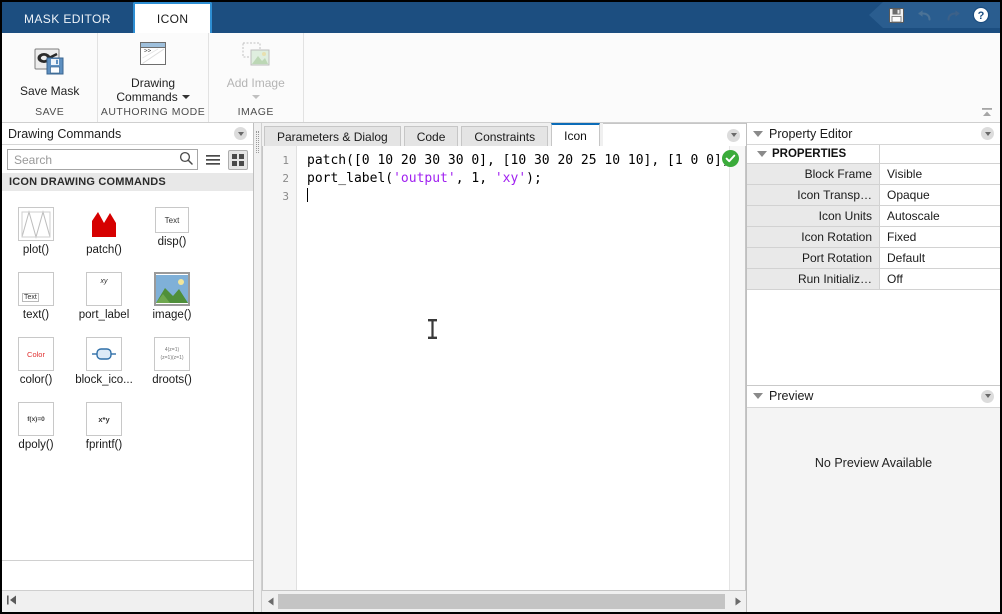  What do you see at coordinates (50, 91) in the screenshot?
I see `save-mask-label: Save Mask` at bounding box center [50, 91].